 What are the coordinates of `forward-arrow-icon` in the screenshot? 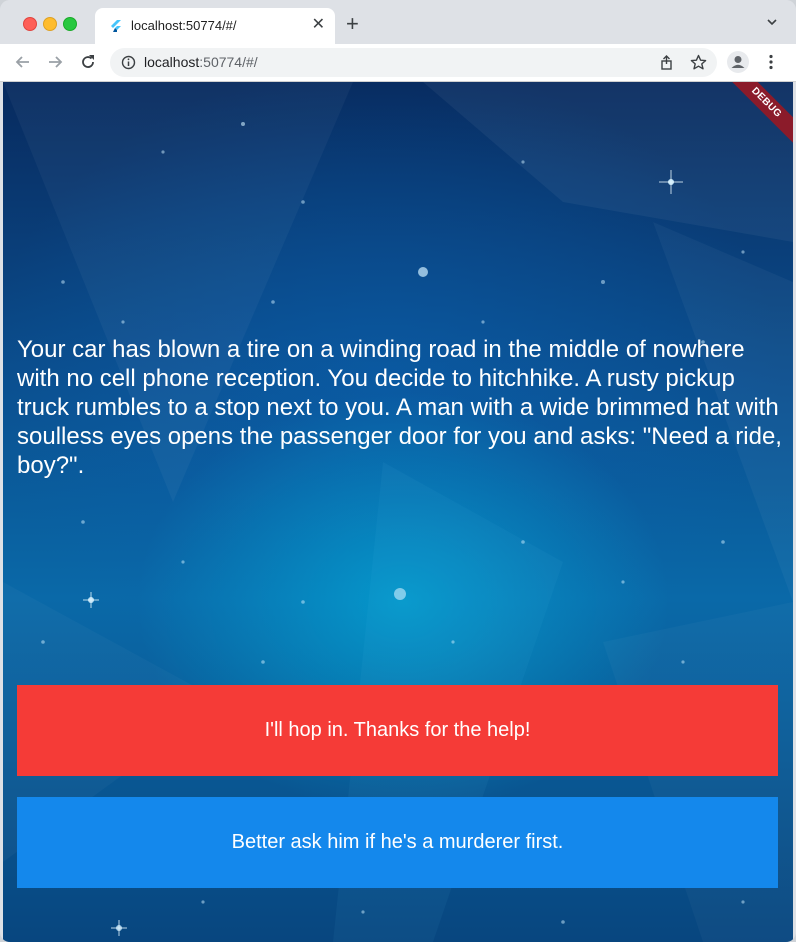 It's located at (55, 62).